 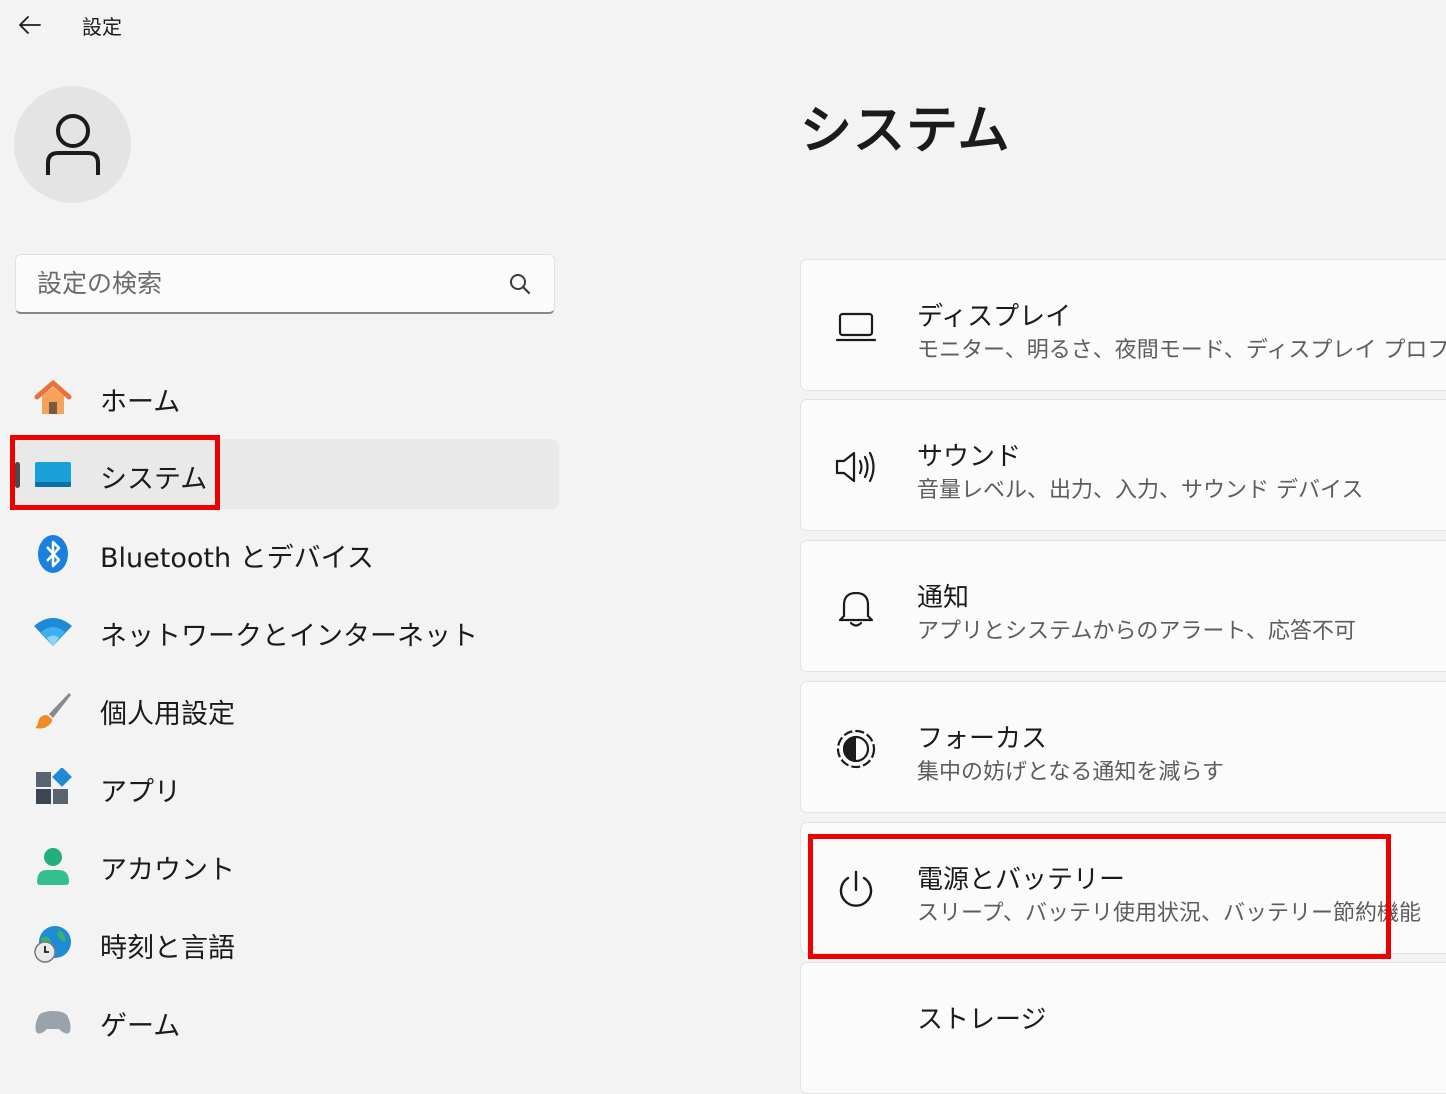 What do you see at coordinates (905, 131) in the screenshot?
I see `page-title: システム` at bounding box center [905, 131].